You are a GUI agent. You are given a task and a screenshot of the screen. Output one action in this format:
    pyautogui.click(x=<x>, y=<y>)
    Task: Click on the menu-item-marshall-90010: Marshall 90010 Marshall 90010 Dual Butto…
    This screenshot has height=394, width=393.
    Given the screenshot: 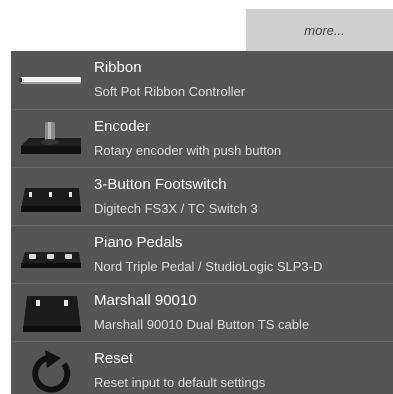 What is the action you would take?
    pyautogui.click(x=202, y=312)
    